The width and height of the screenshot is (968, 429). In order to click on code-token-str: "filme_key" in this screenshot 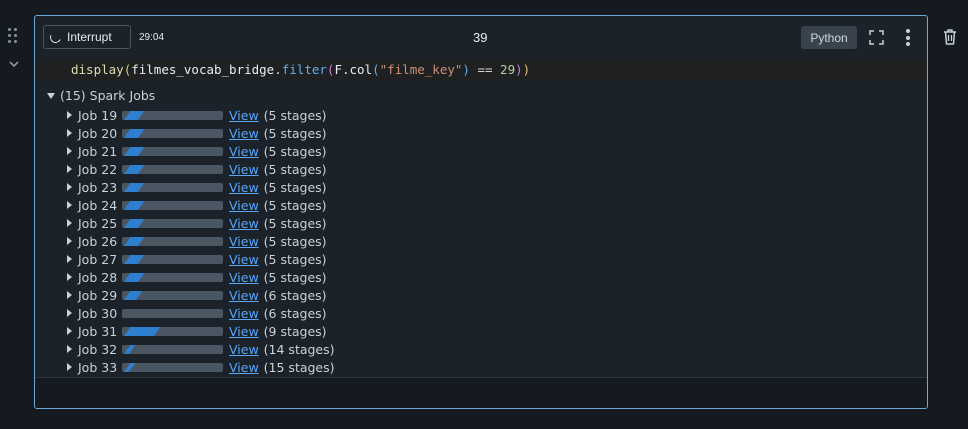, I will do `click(421, 69)`.